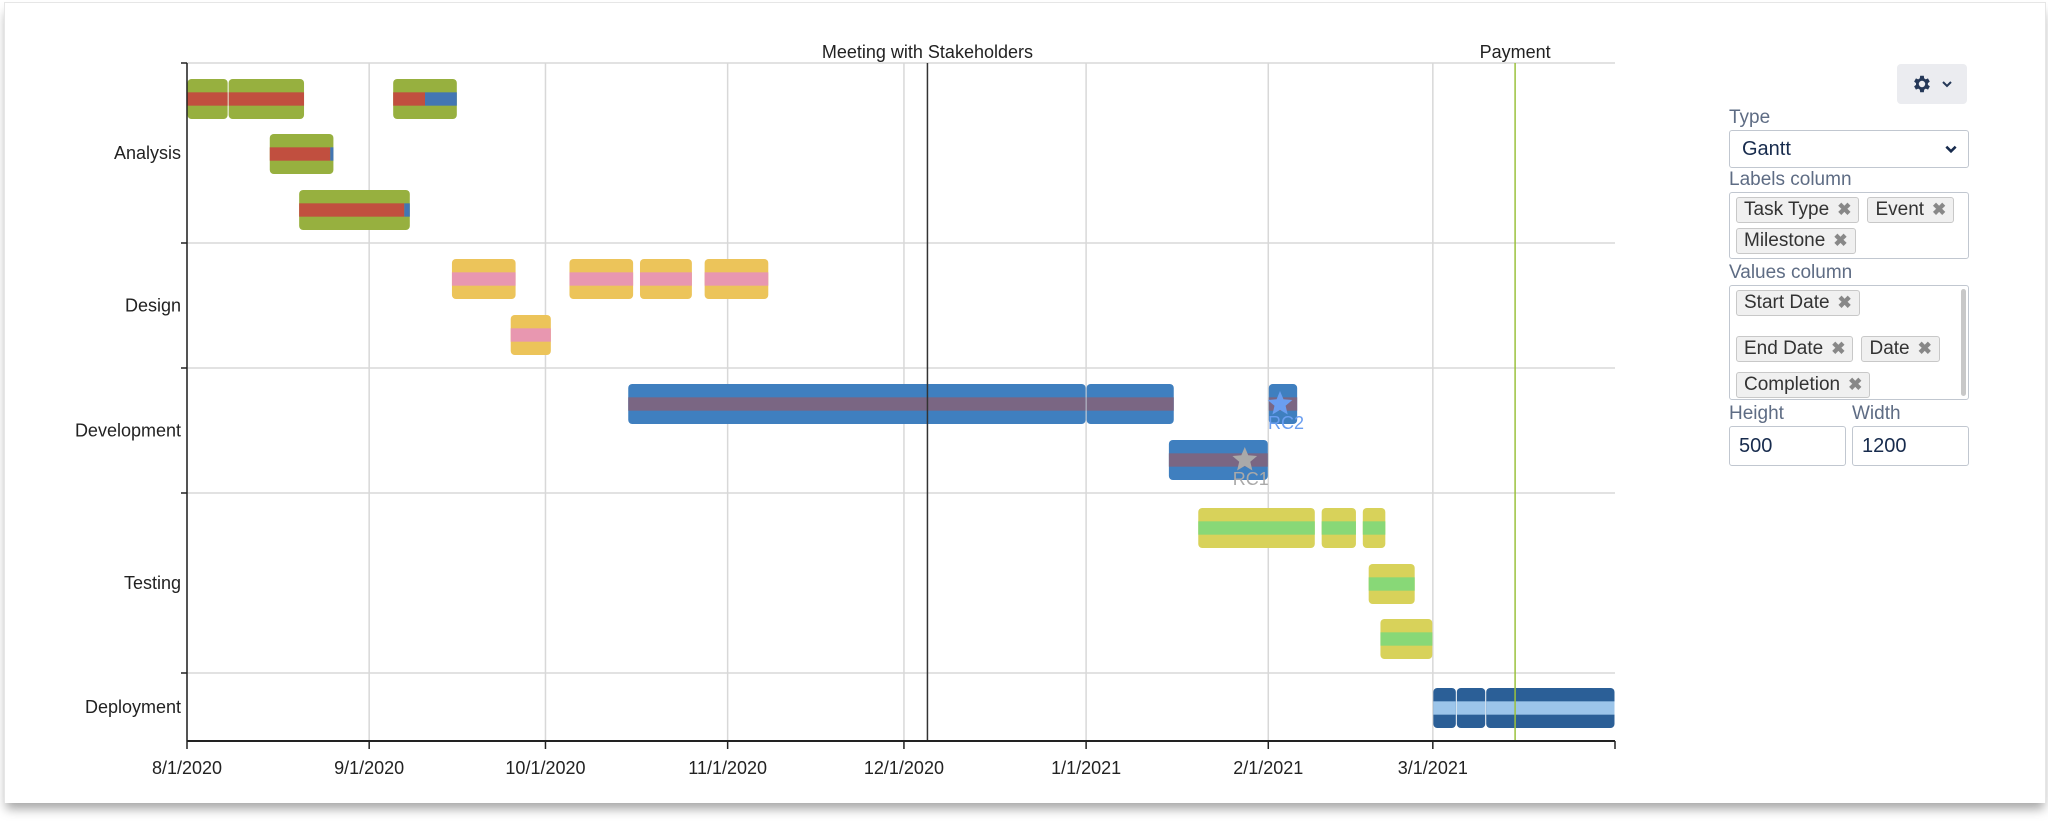  Describe the element at coordinates (1268, 768) in the screenshot. I see `x-tick-label: 2/1/2021` at that location.